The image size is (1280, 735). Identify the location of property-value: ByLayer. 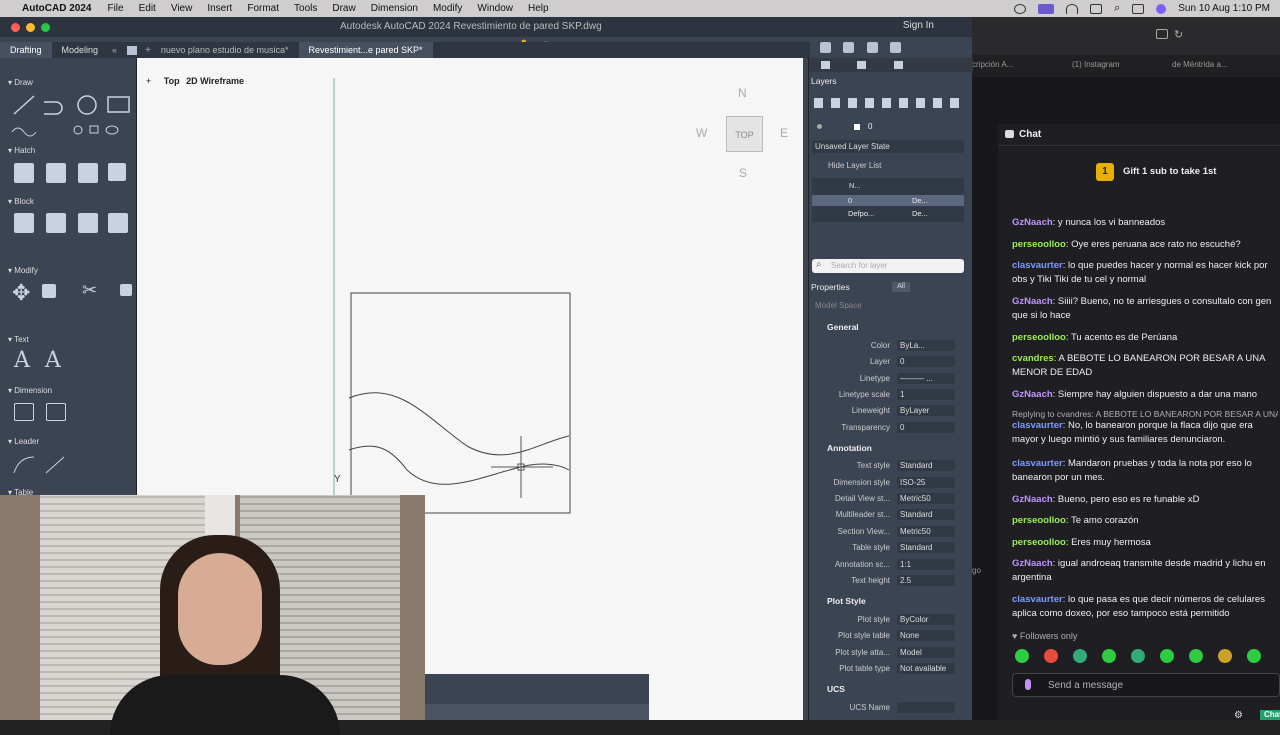
(926, 410).